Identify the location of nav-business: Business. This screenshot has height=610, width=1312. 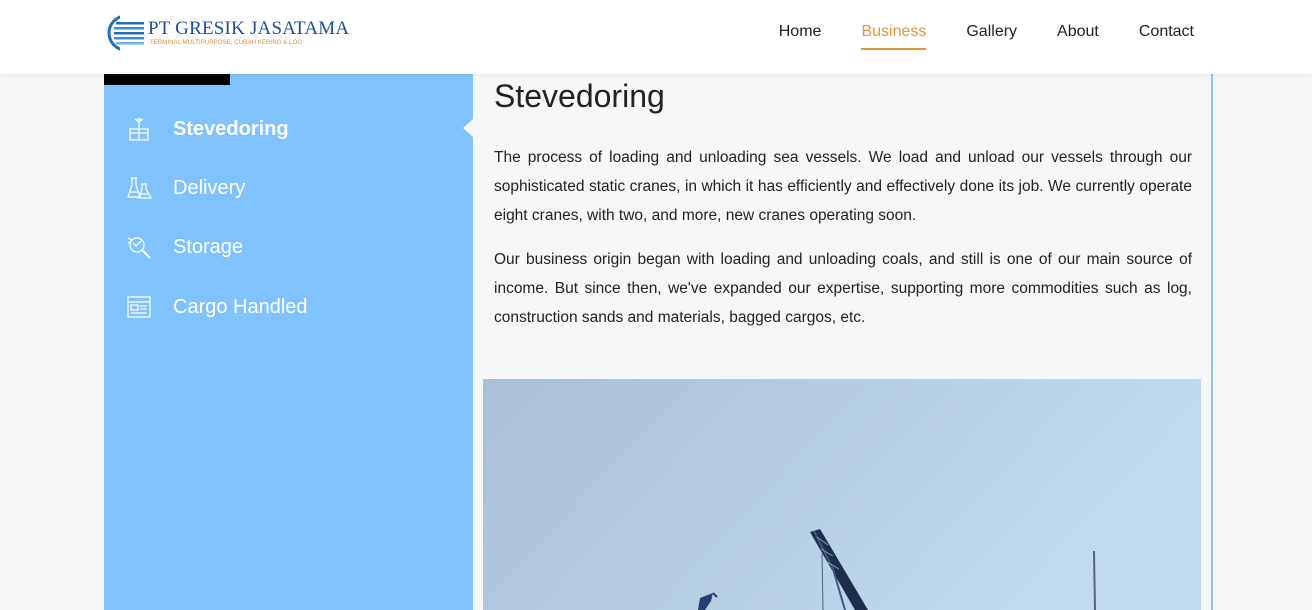
(894, 36).